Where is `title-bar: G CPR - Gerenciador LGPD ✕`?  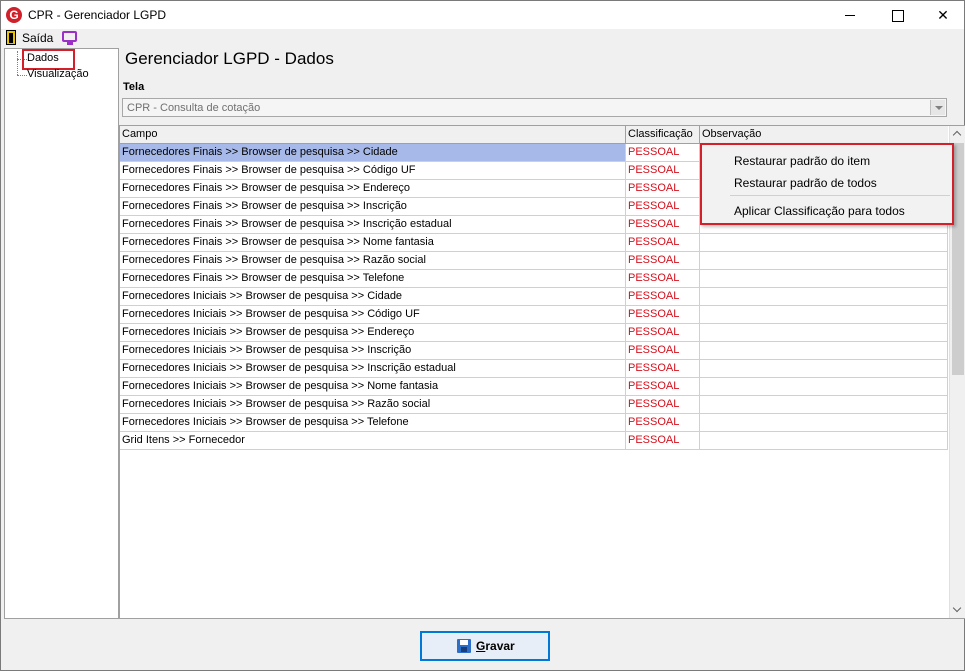
title-bar: G CPR - Gerenciador LGPD ✕ is located at coordinates (482, 15).